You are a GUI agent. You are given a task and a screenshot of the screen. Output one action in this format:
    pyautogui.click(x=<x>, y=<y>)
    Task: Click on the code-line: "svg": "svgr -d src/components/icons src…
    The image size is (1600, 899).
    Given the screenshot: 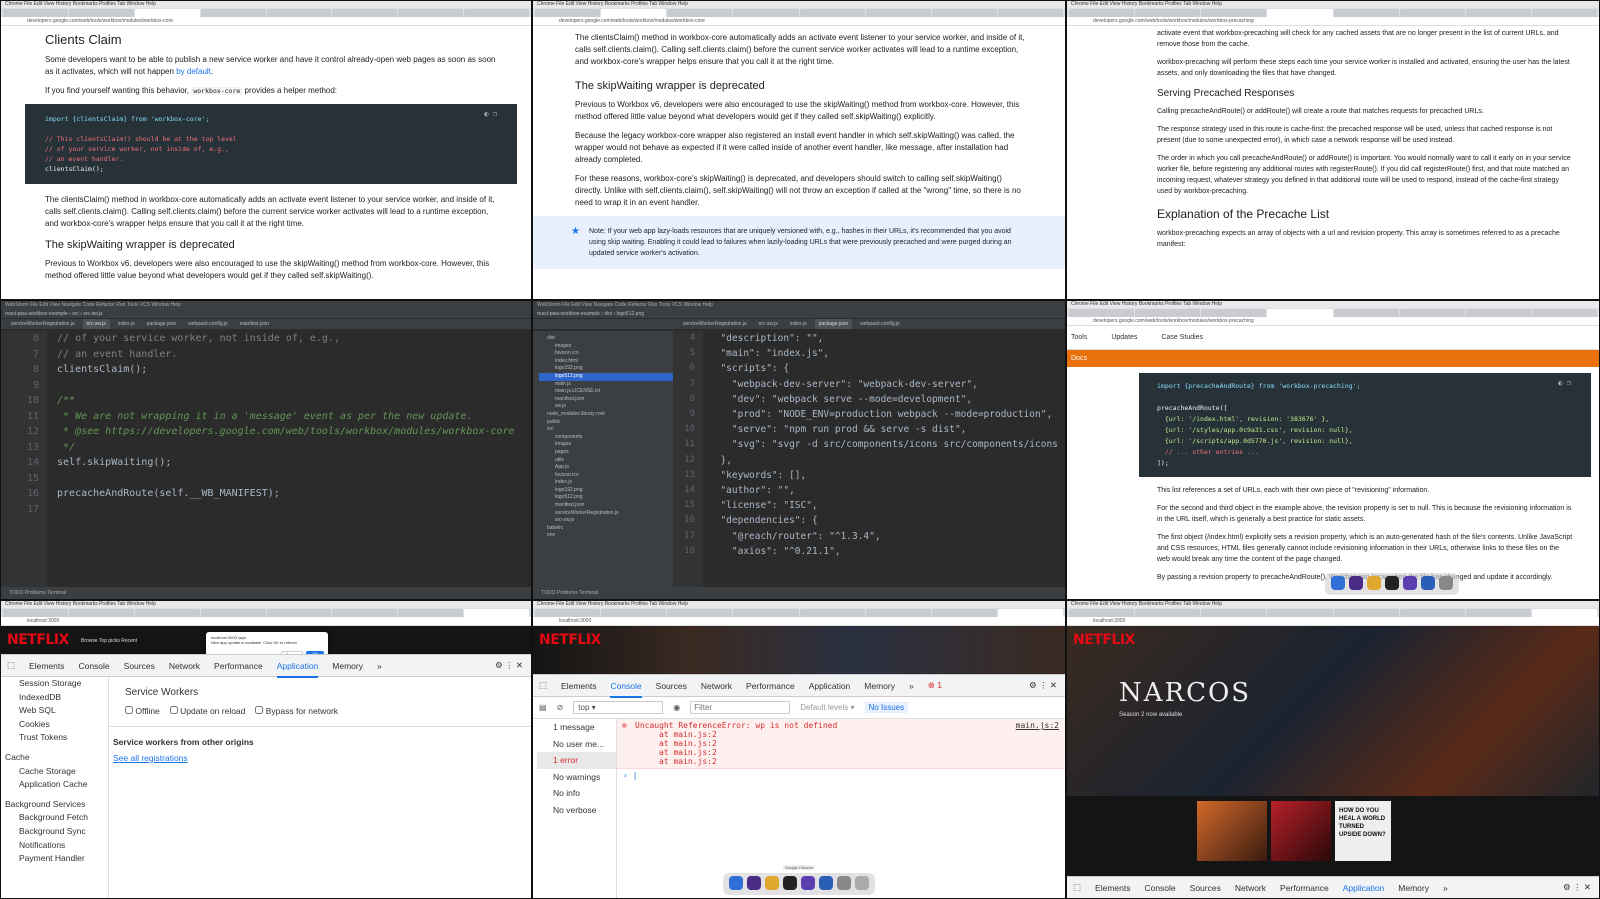 What is the action you would take?
    pyautogui.click(x=887, y=444)
    